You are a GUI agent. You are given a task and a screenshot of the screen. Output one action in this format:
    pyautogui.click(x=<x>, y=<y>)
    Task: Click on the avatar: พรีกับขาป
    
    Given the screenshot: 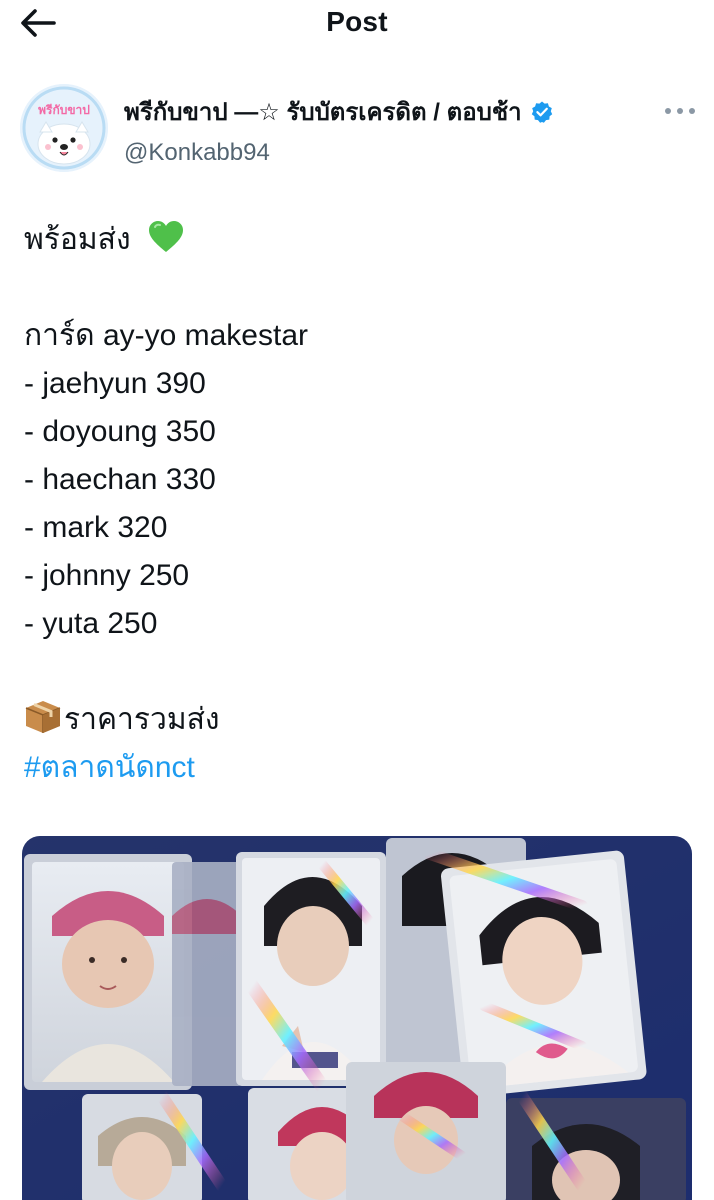 What is the action you would take?
    pyautogui.click(x=64, y=128)
    